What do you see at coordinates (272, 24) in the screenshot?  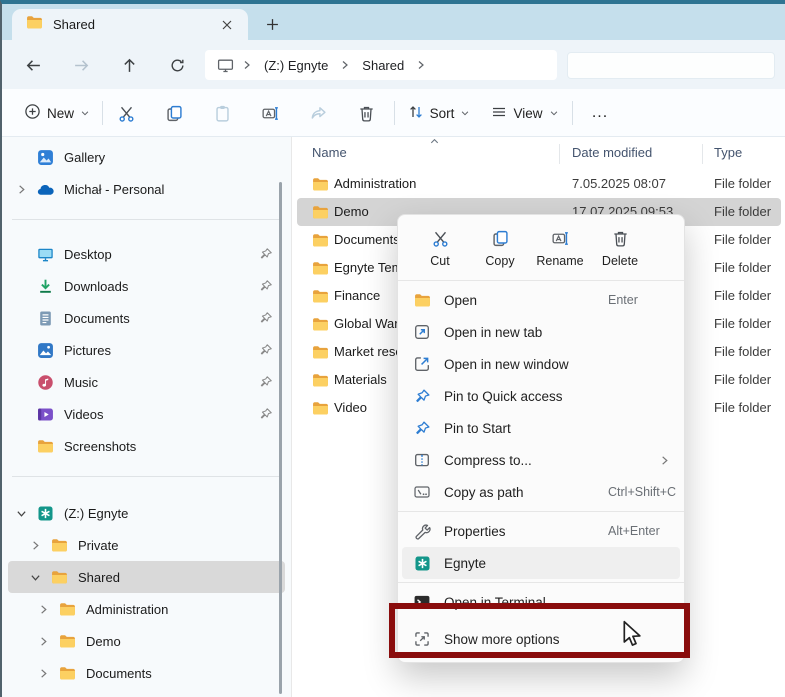 I see `new-tab-button` at bounding box center [272, 24].